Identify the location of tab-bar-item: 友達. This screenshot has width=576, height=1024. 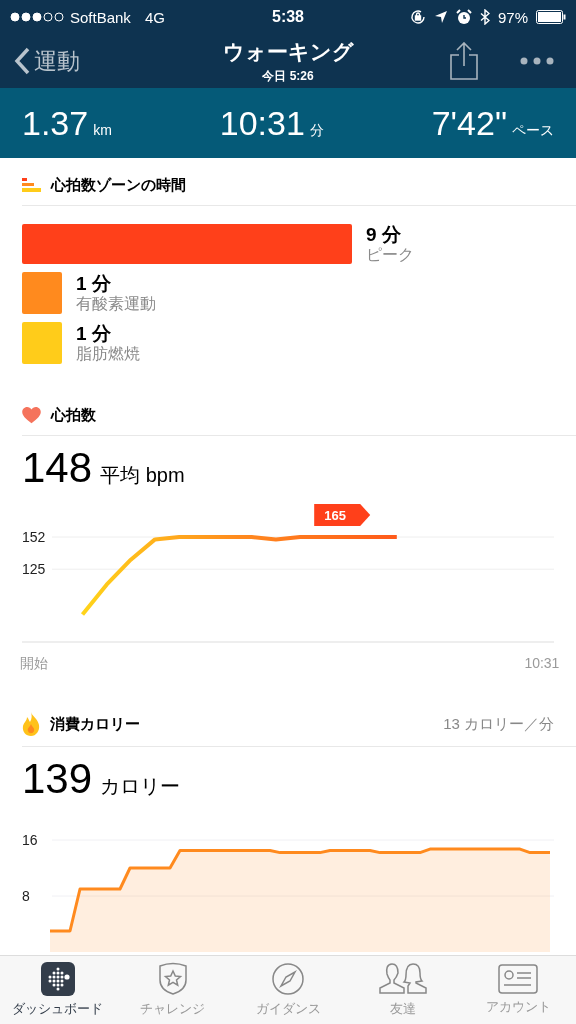
(403, 990).